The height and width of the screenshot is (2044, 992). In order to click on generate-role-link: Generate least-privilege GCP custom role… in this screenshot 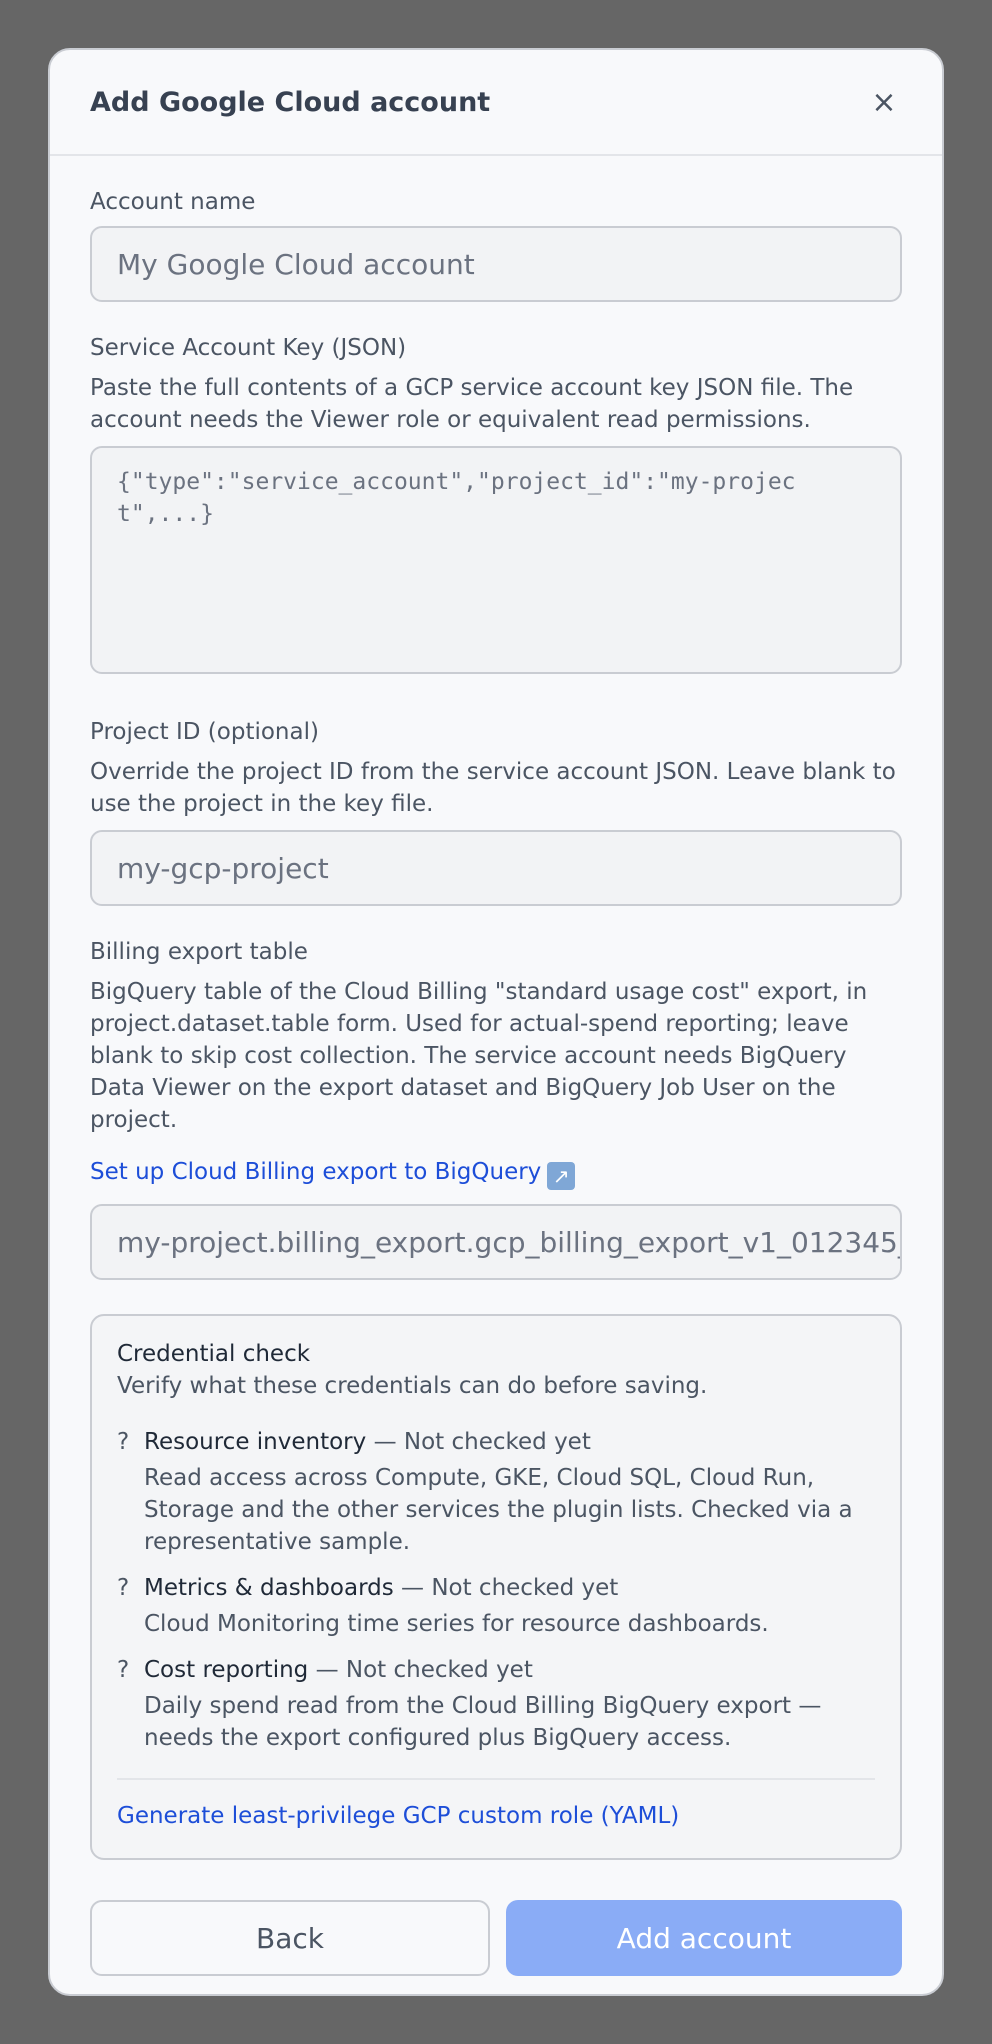, I will do `click(398, 1816)`.